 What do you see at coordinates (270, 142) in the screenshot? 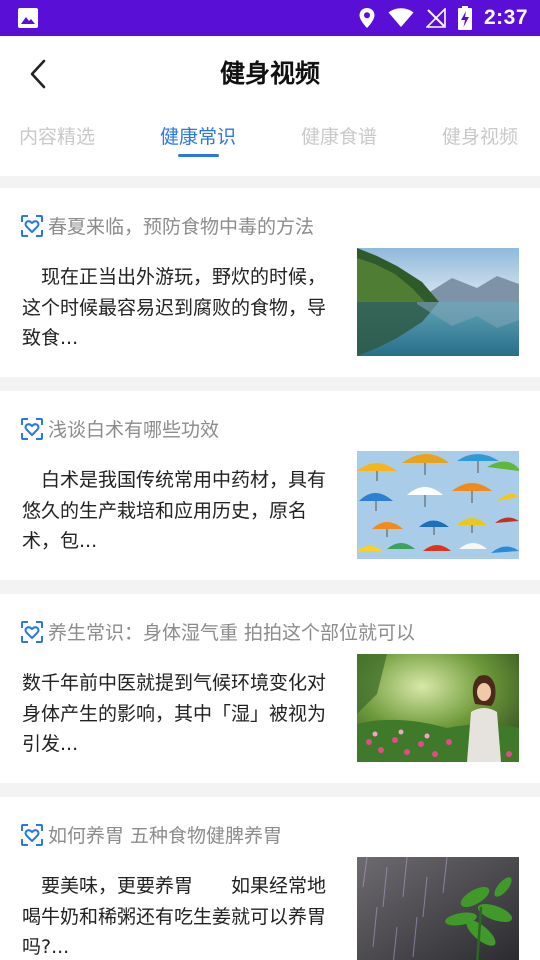
I see `tab-bar: 内容精选 健康常识 健康食谱 健身视频` at bounding box center [270, 142].